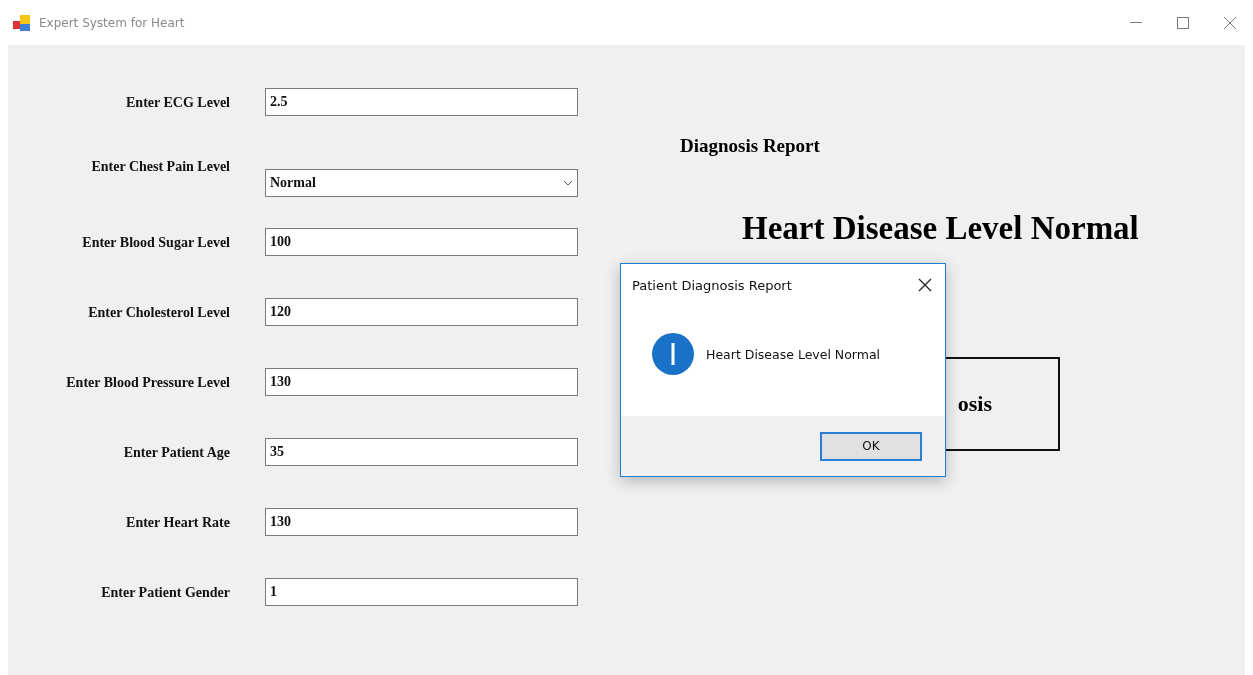 This screenshot has width=1253, height=675. Describe the element at coordinates (177, 522) in the screenshot. I see `field-label: Enter Heart Rate` at that location.